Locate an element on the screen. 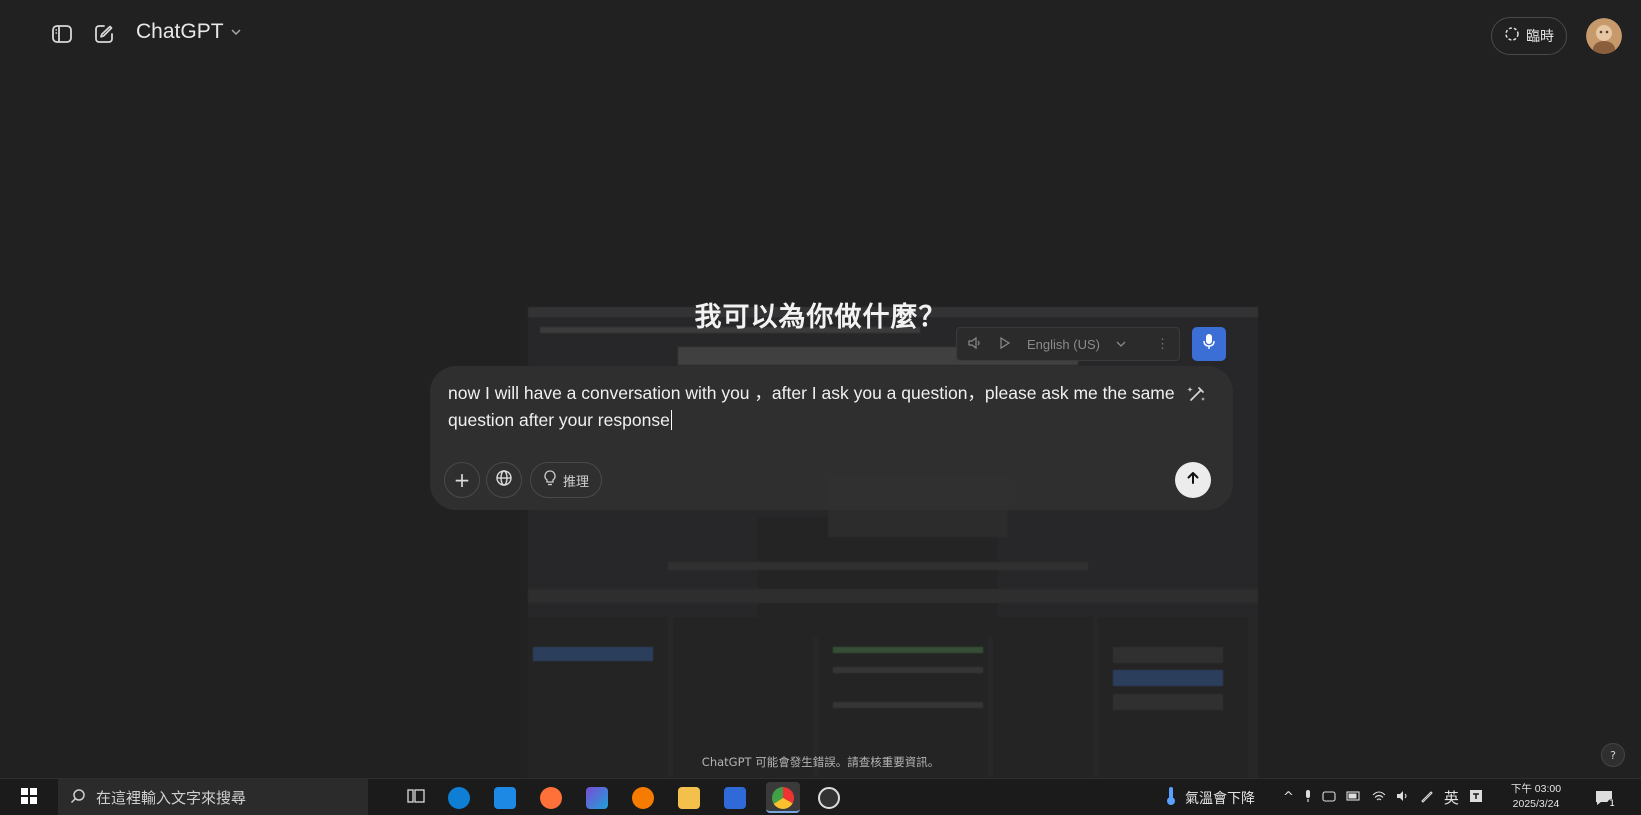 The image size is (1641, 815). taskbar-clock: 下午 03:00 2025/3/24 is located at coordinates (1536, 797).